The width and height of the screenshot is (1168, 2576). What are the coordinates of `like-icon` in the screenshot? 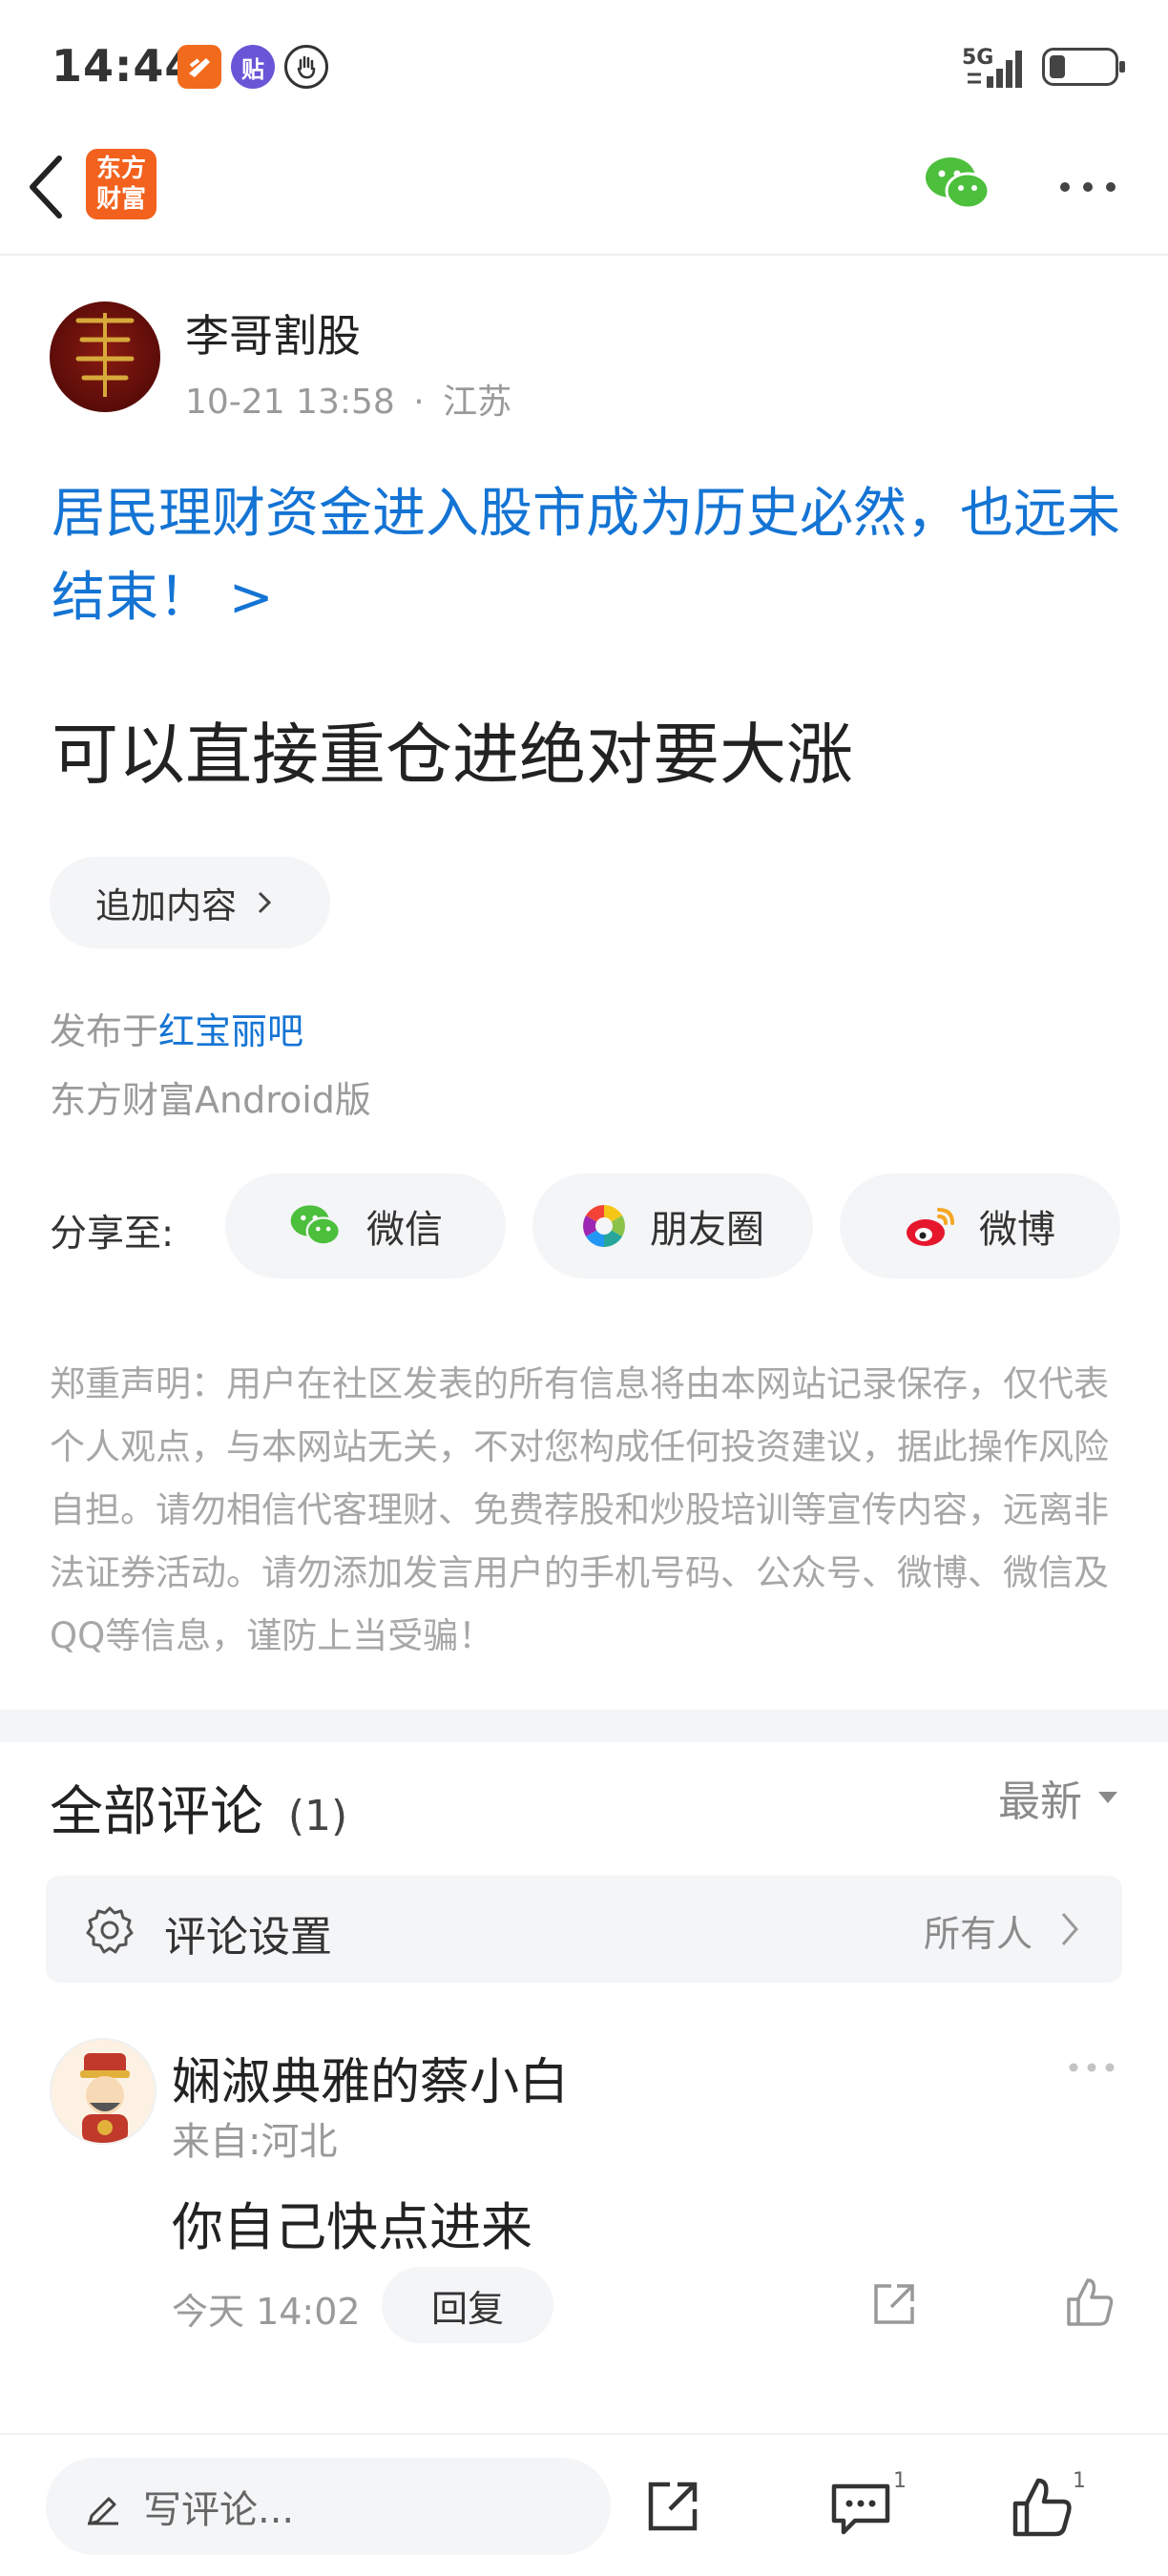 It's located at (1042, 2507).